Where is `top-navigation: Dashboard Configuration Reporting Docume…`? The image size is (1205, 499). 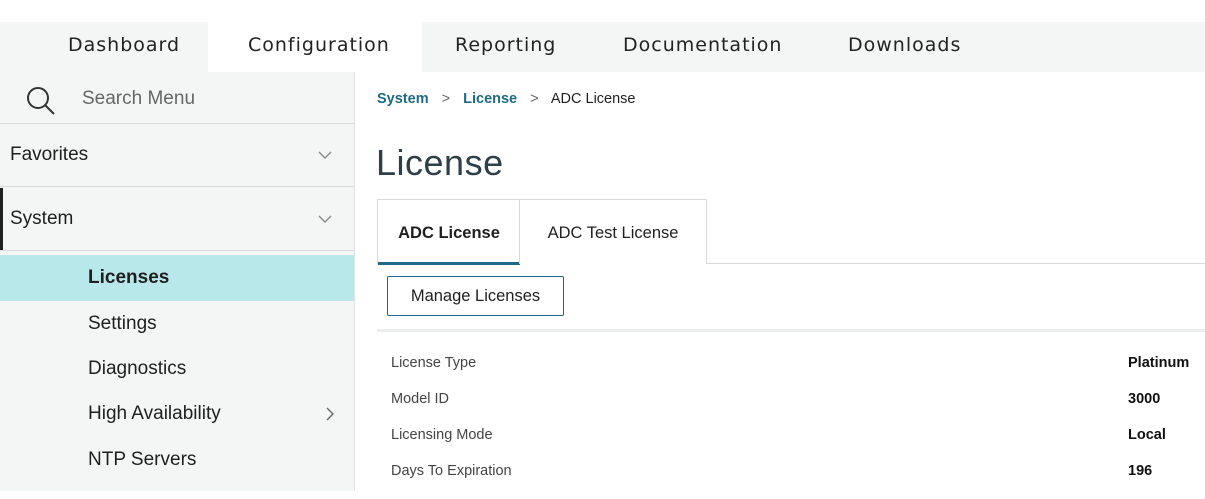
top-navigation: Dashboard Configuration Reporting Docume… is located at coordinates (602, 36).